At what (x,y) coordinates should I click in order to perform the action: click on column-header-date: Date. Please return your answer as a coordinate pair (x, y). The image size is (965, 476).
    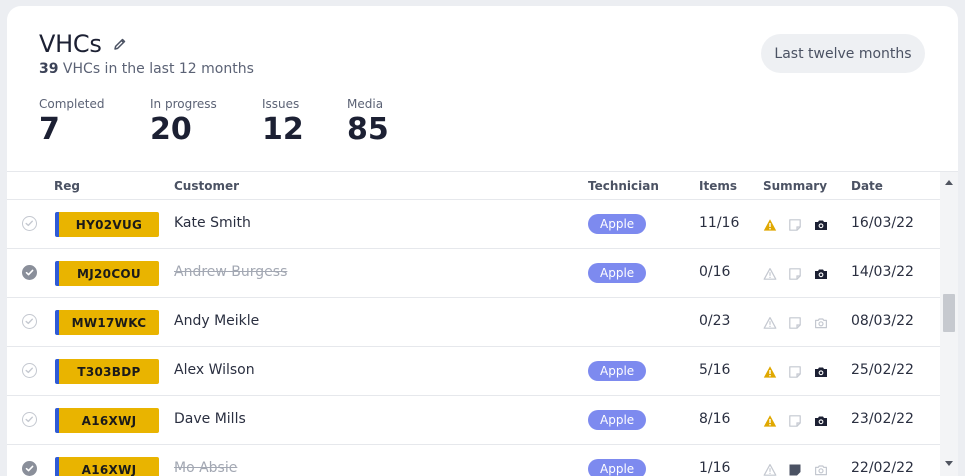
    Looking at the image, I should click on (867, 186).